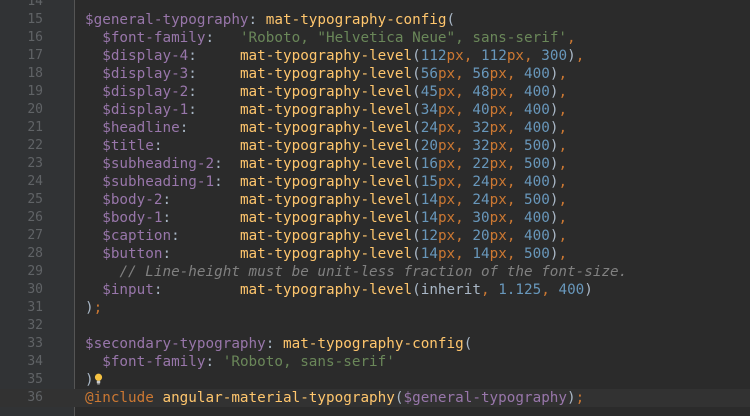 The image size is (750, 416). Describe the element at coordinates (429, 110) in the screenshot. I see `code-token: 34` at that location.